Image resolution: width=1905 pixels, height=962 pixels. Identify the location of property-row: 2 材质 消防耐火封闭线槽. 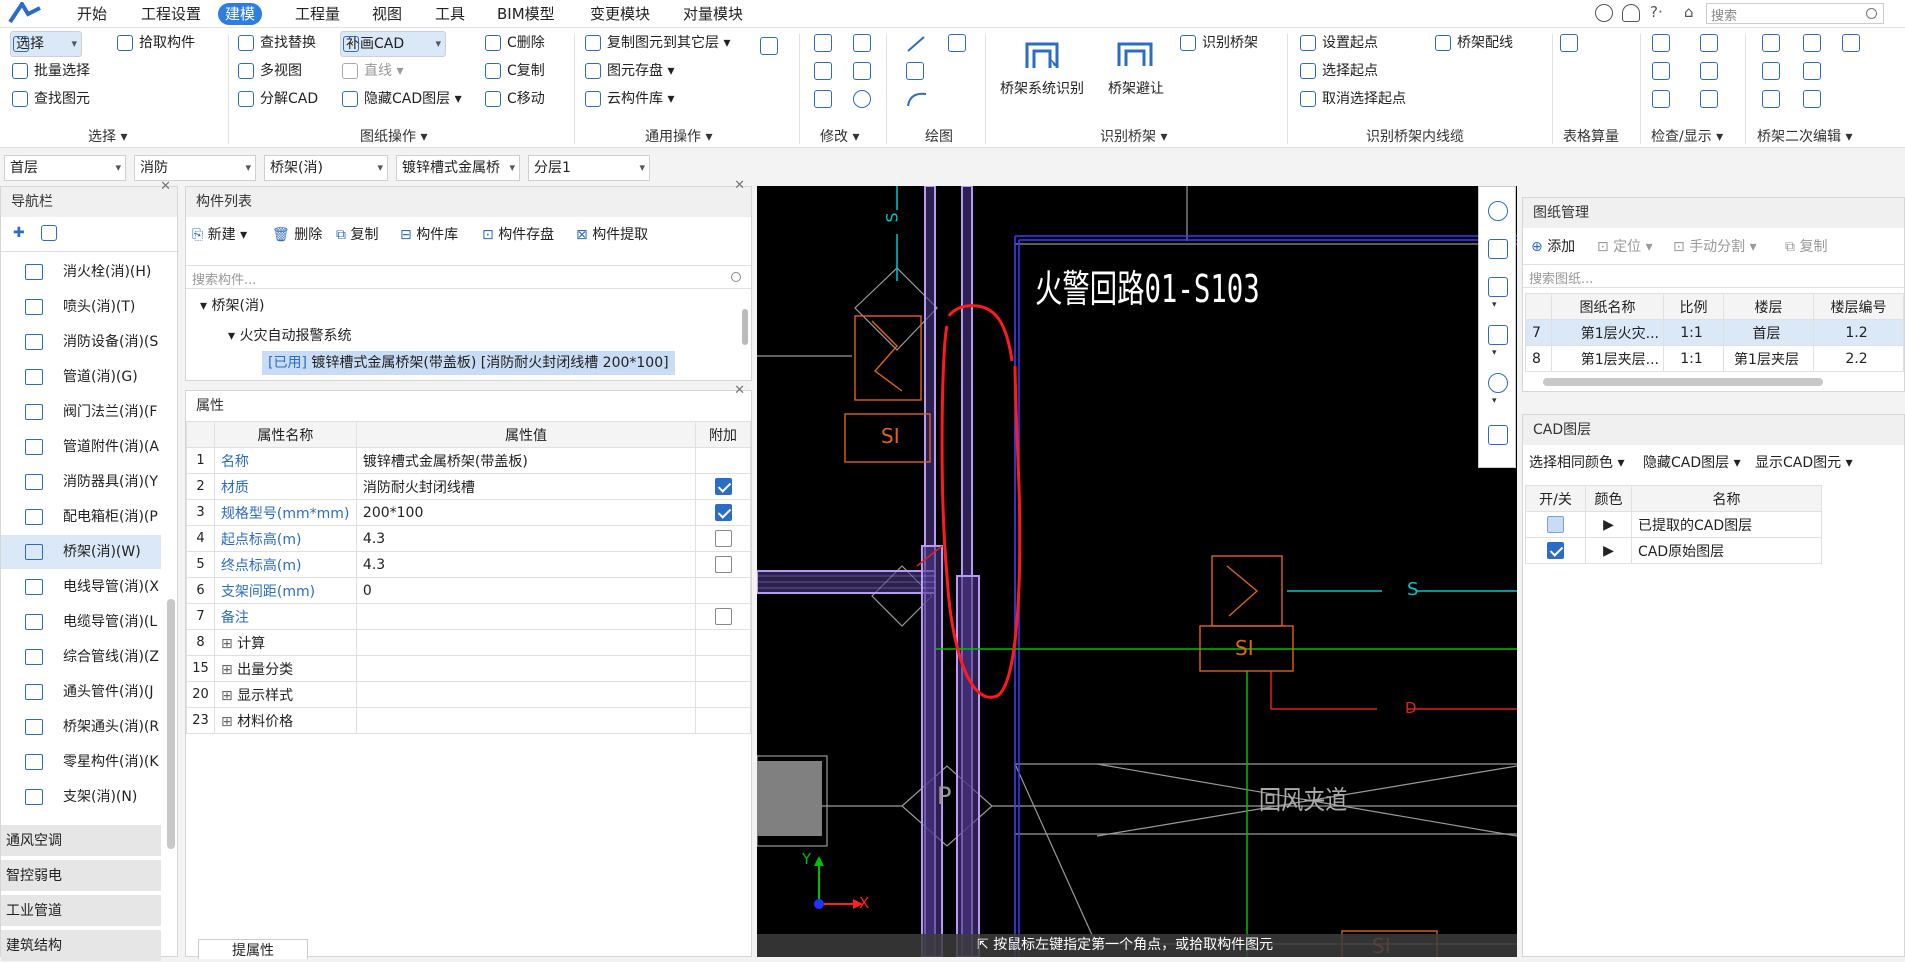
(468, 486).